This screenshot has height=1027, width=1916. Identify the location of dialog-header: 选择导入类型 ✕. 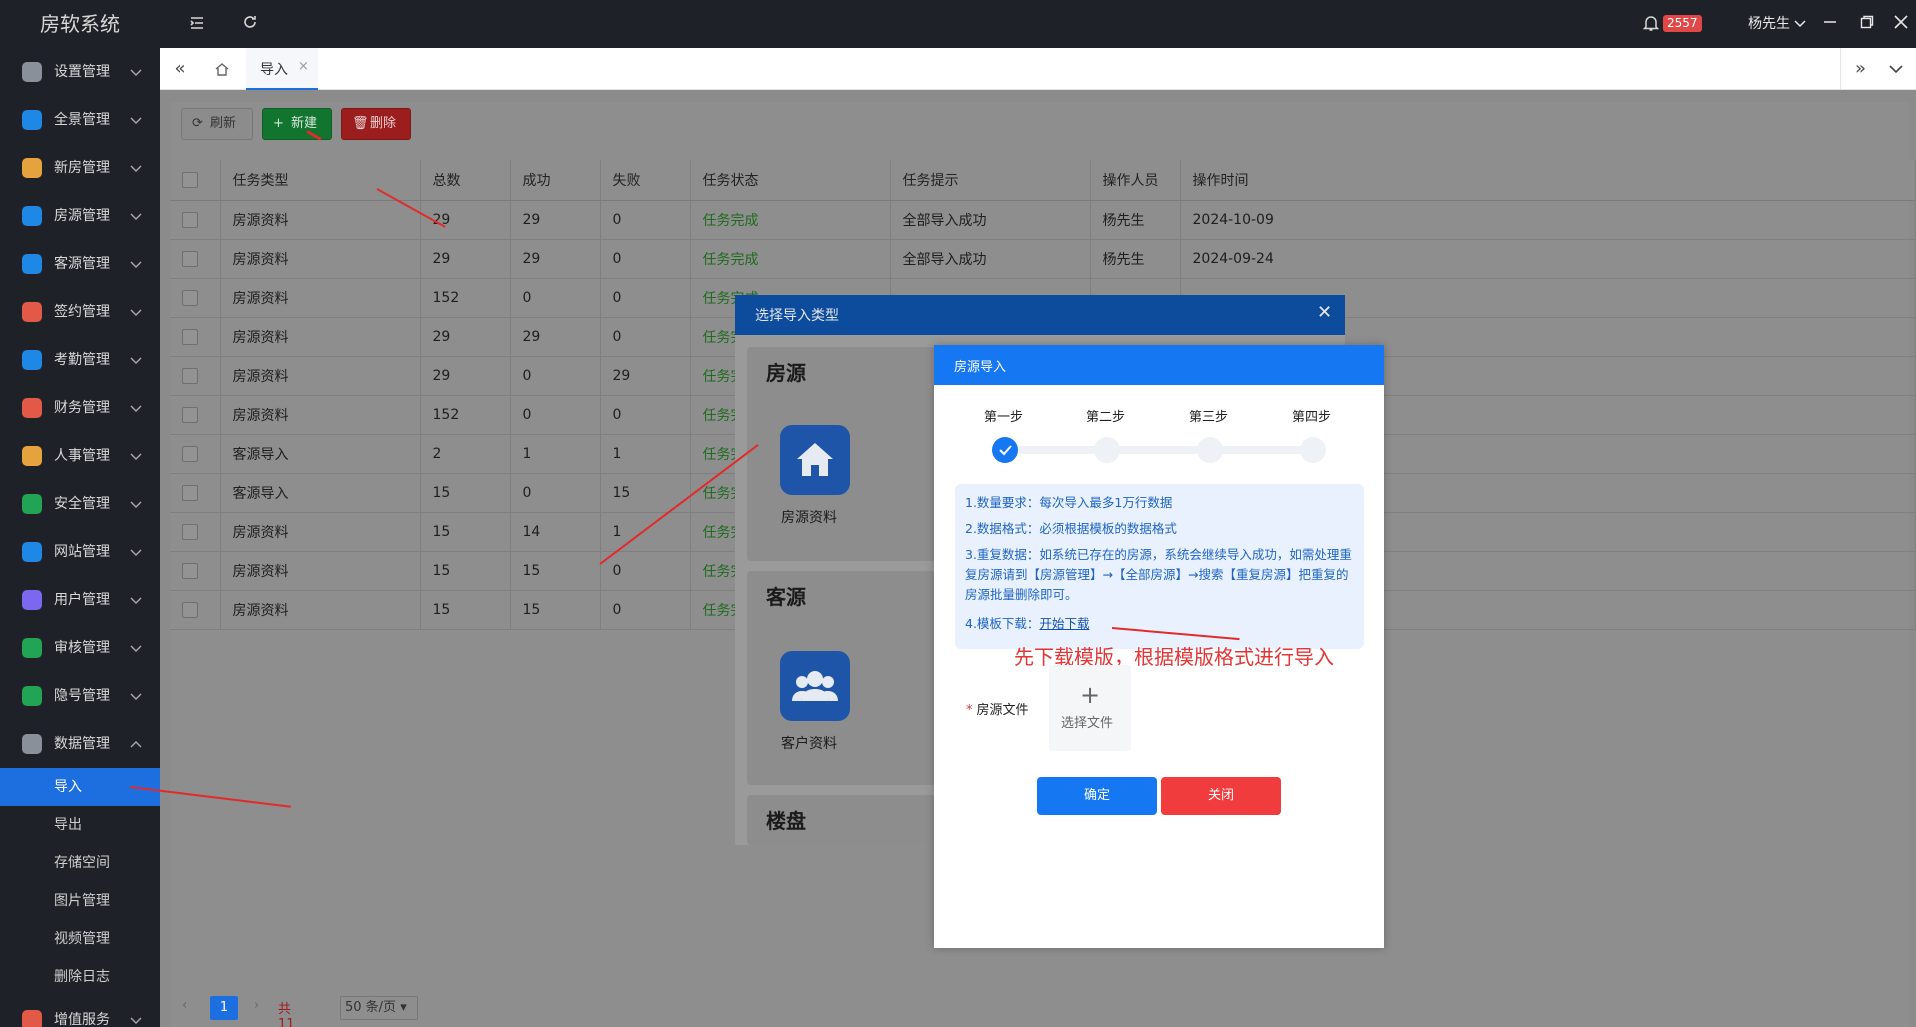
(1040, 315).